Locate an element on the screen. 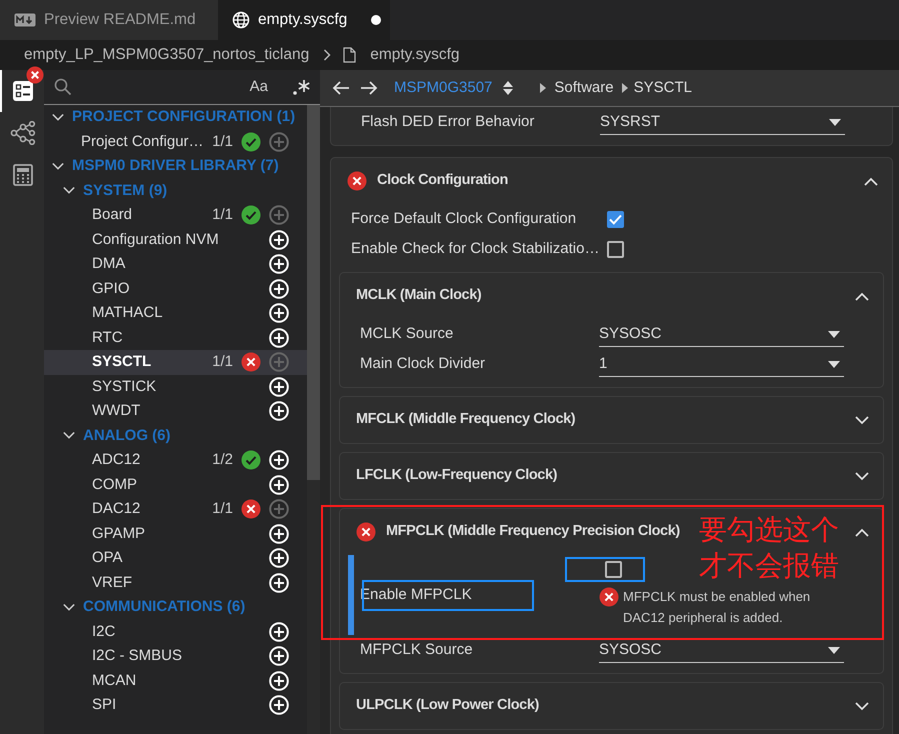 The image size is (899, 734). tree-item: SYSTICK is located at coordinates (175, 386).